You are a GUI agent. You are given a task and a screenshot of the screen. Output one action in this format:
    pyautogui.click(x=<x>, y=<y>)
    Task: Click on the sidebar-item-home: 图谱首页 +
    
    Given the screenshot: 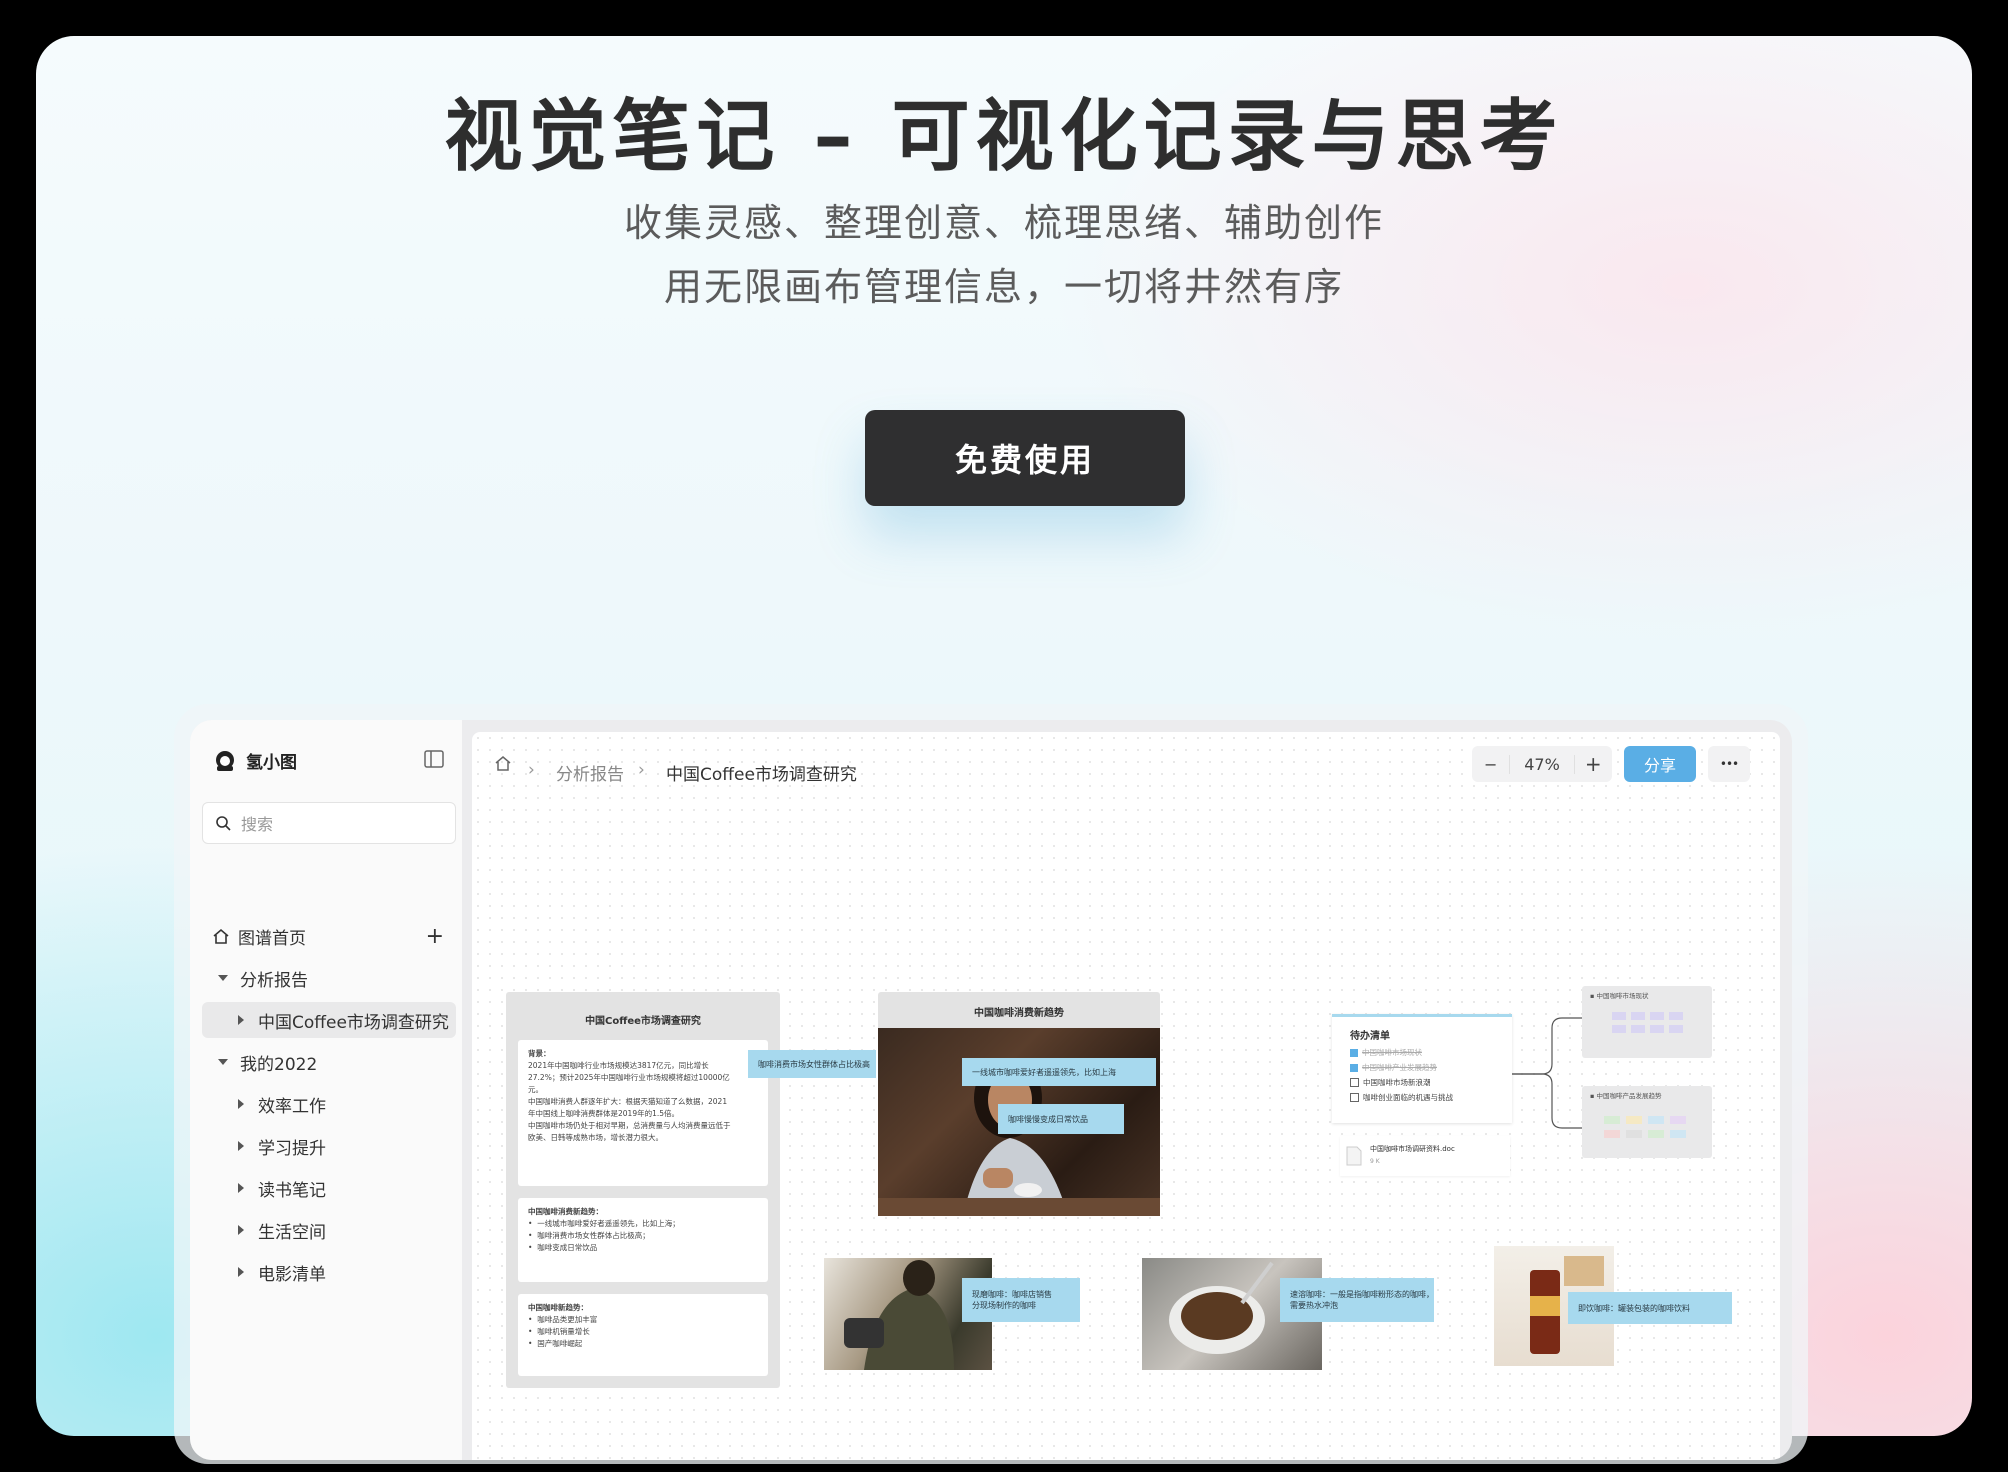 What is the action you would take?
    pyautogui.click(x=329, y=936)
    